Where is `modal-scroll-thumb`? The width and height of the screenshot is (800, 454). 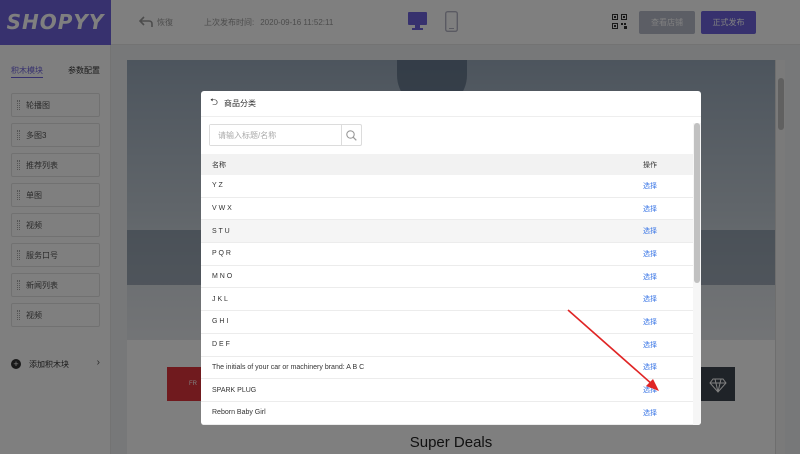
modal-scroll-thumb is located at coordinates (697, 203).